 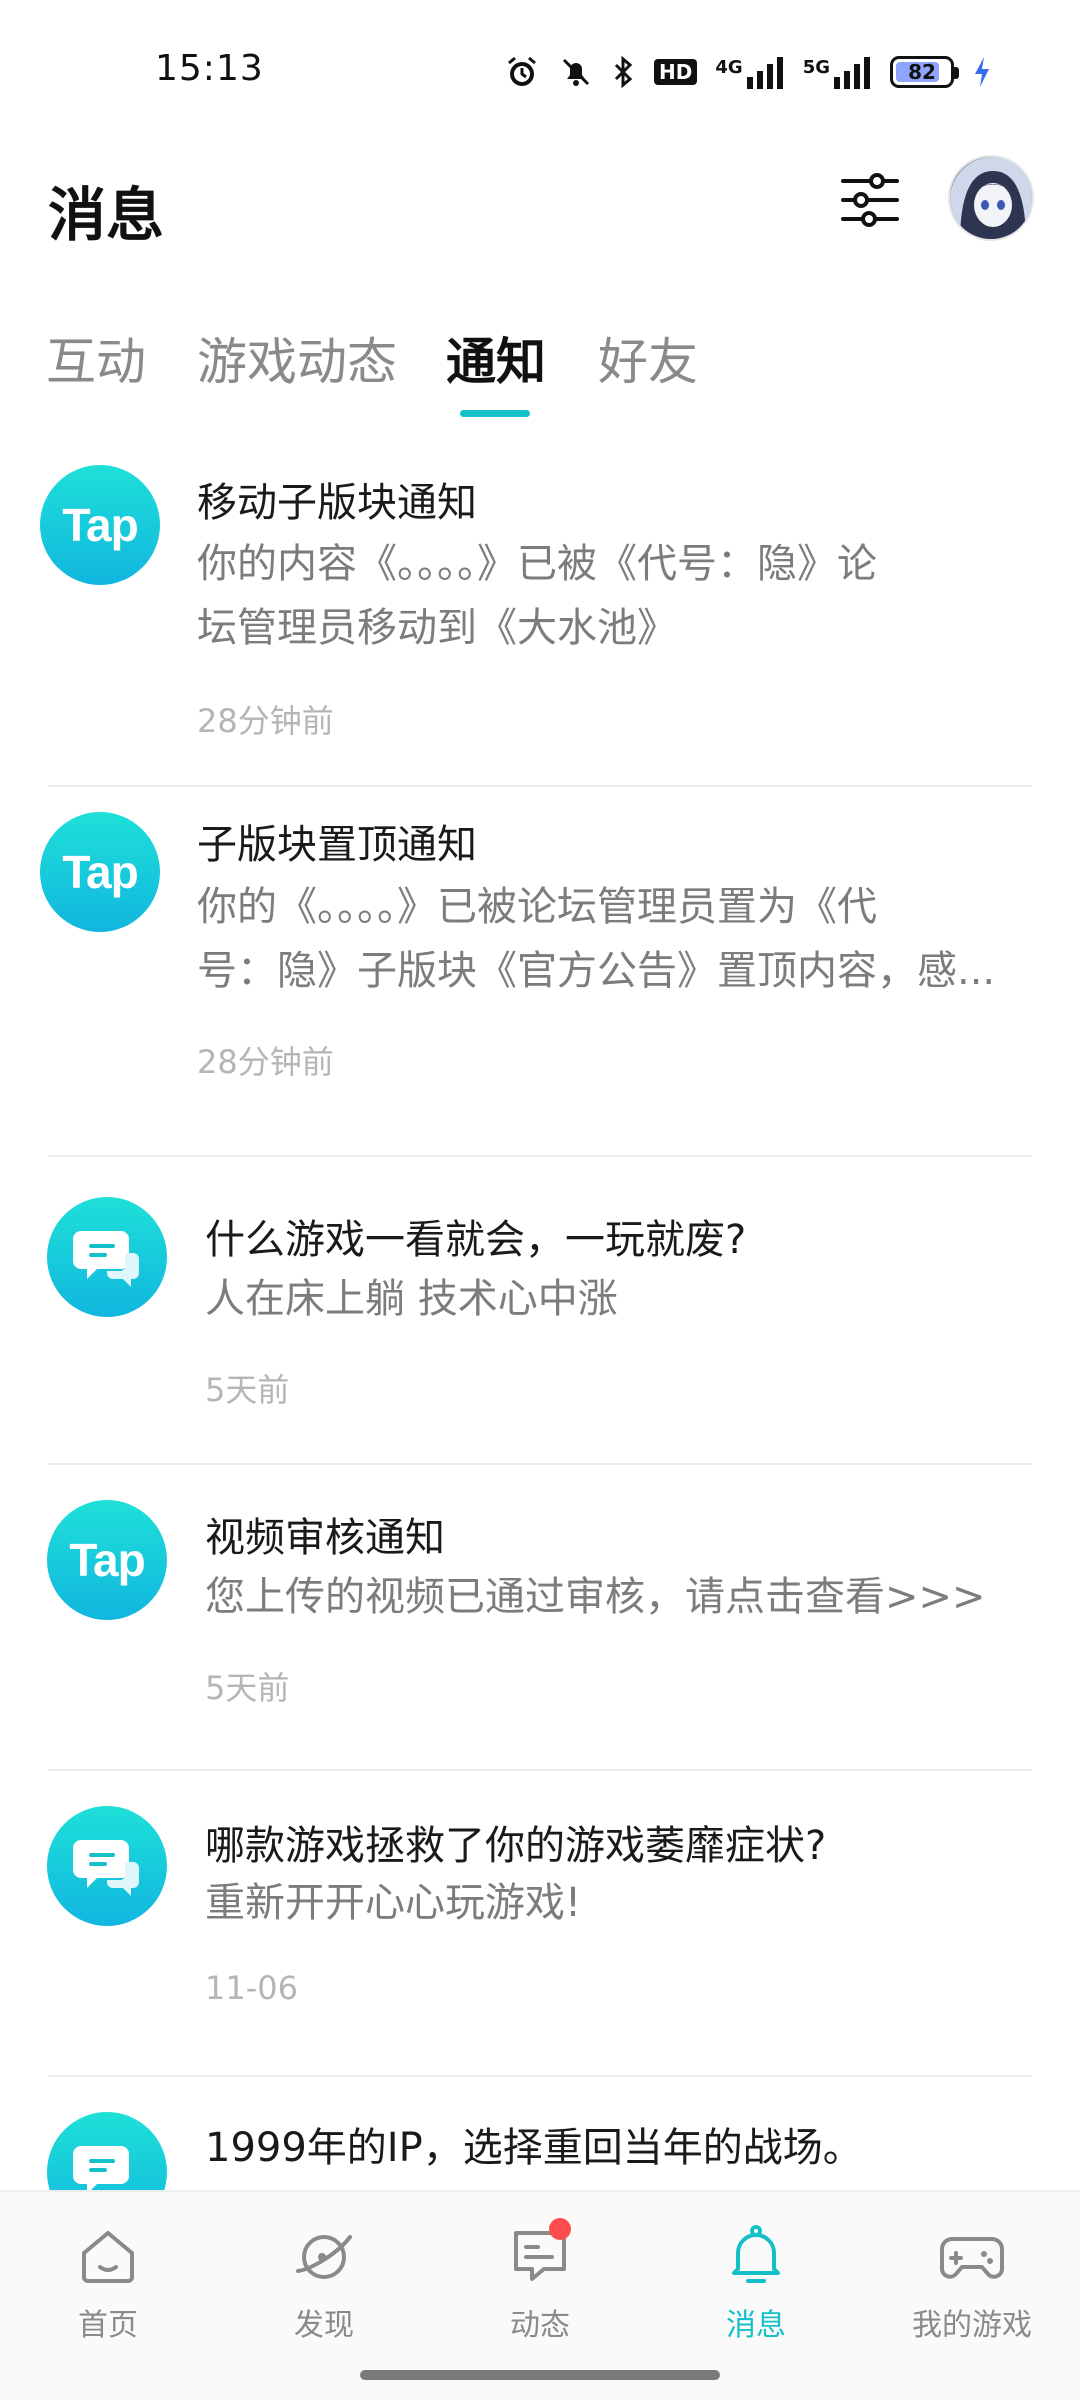 I want to click on nav-home: 首页, so click(x=108, y=2282).